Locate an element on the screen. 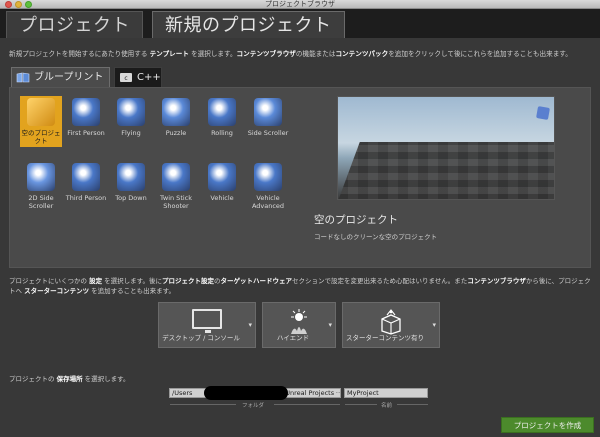 The image size is (600, 437). tab-new-project: 新規のプロジェクト is located at coordinates (248, 24).